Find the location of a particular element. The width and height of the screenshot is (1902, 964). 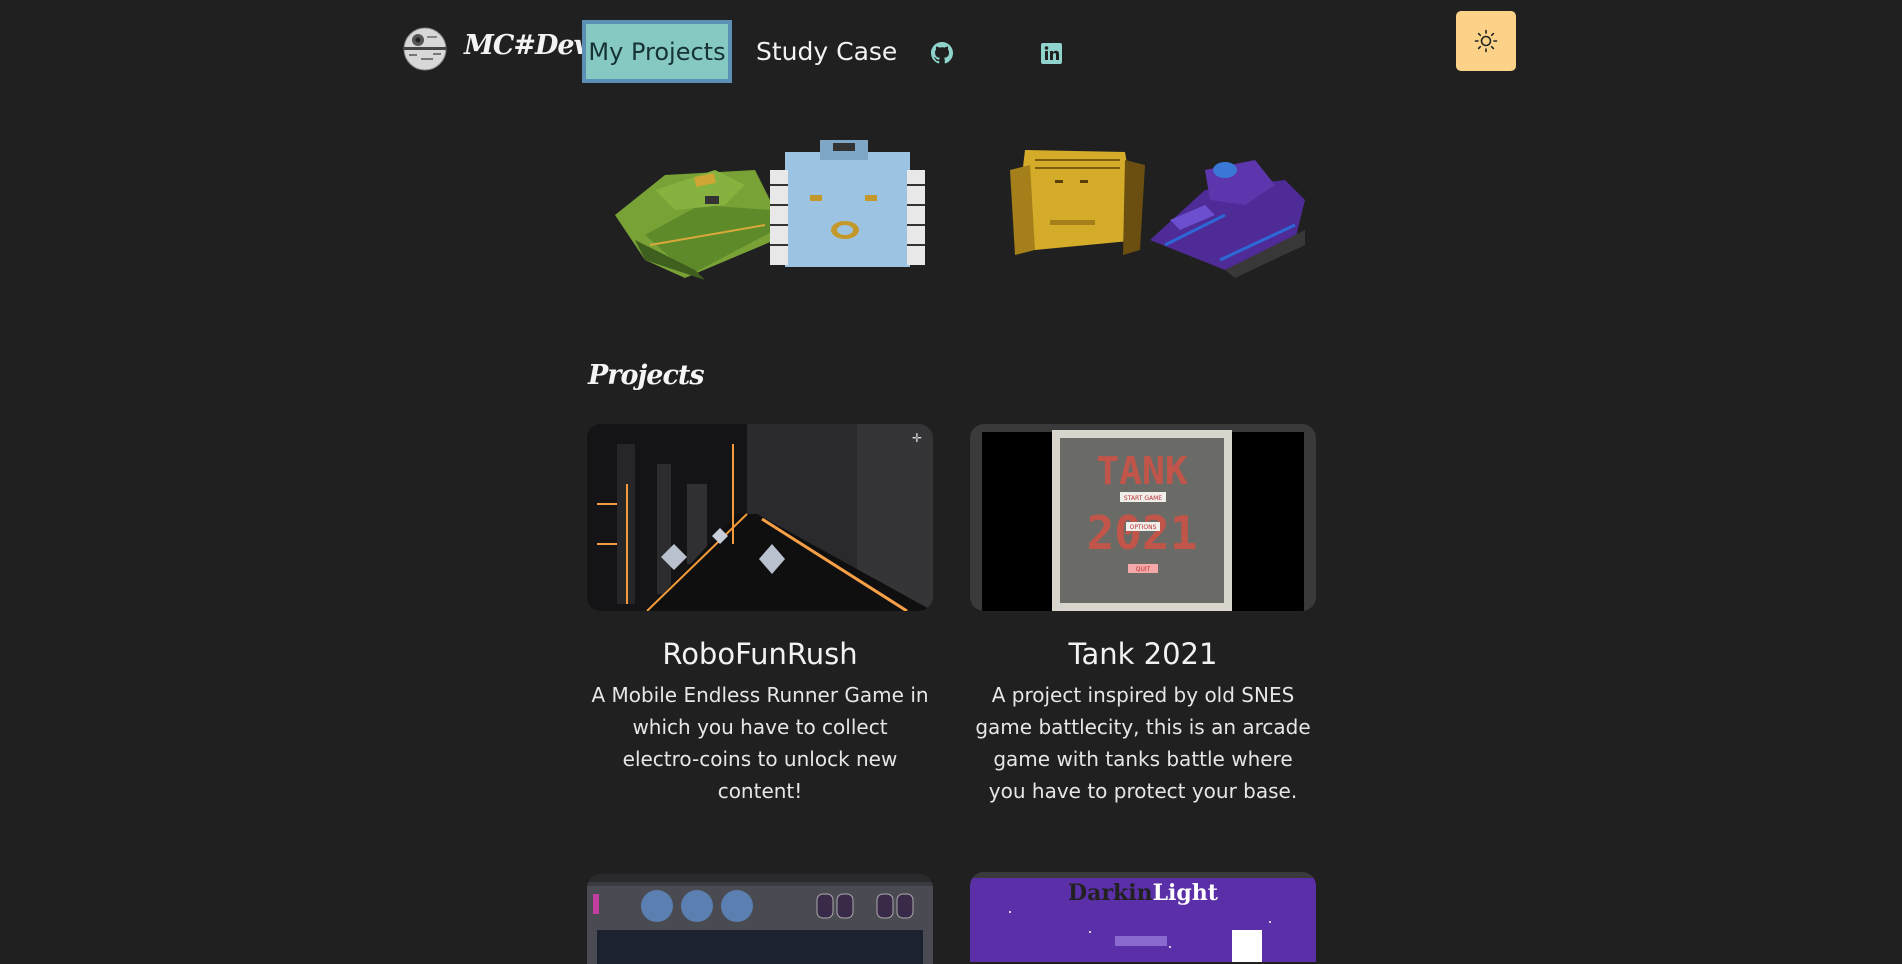

svg-text: DarkinLight is located at coordinates (1143, 893).